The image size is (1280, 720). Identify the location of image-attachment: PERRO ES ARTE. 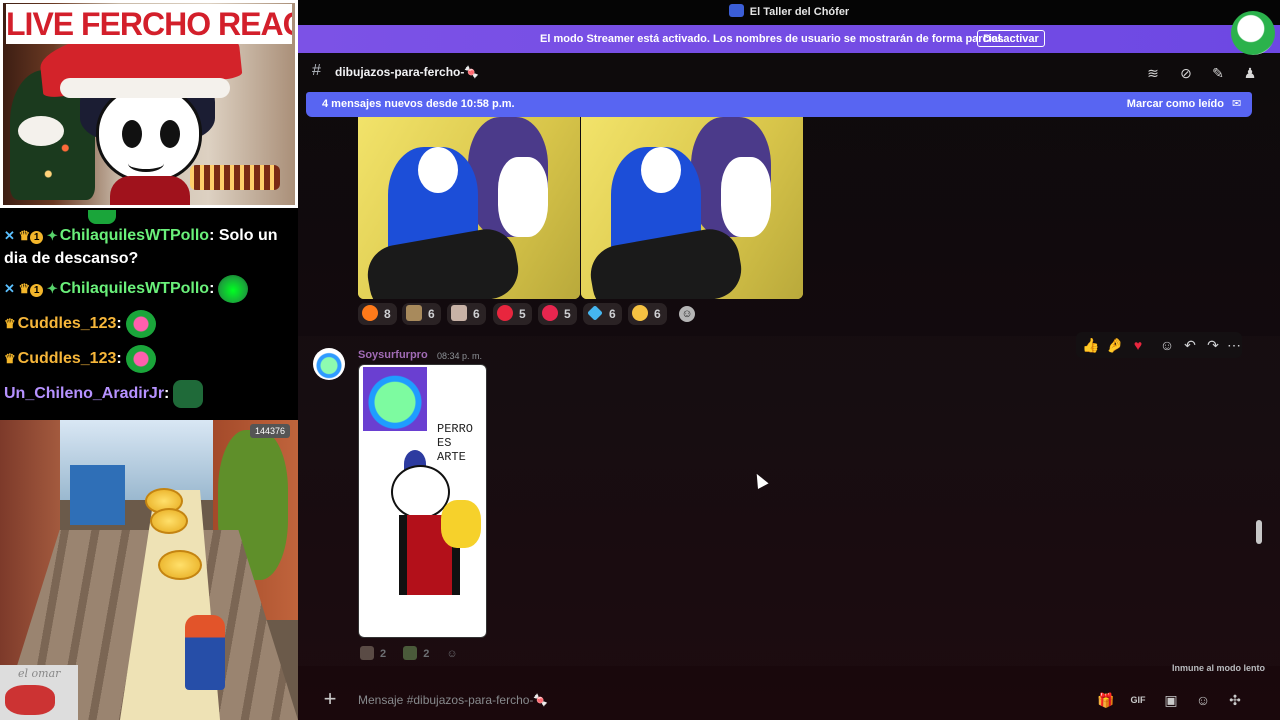
(422, 501).